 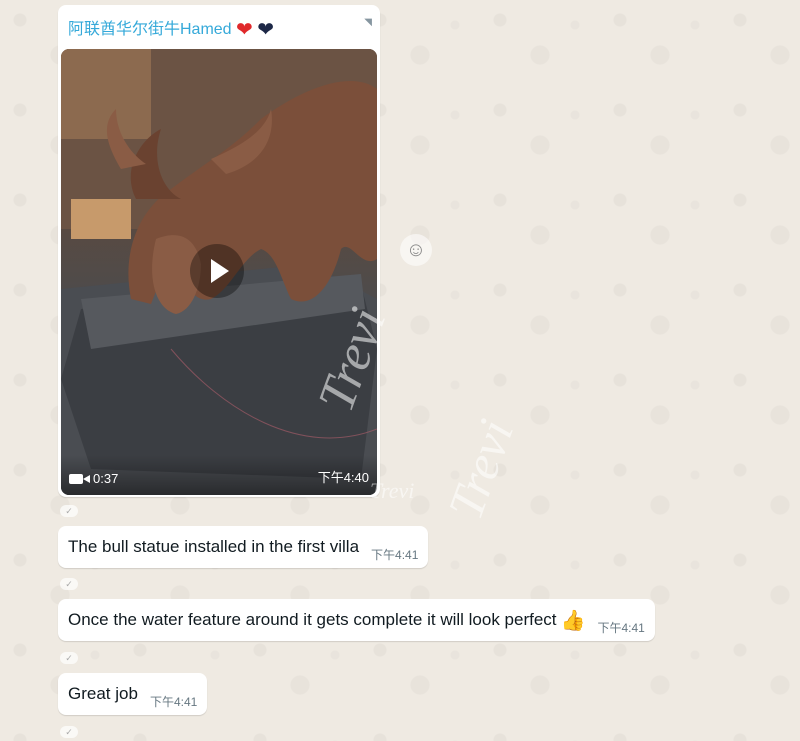 I want to click on message-bubble: Great job 下午4:41, so click(x=133, y=694).